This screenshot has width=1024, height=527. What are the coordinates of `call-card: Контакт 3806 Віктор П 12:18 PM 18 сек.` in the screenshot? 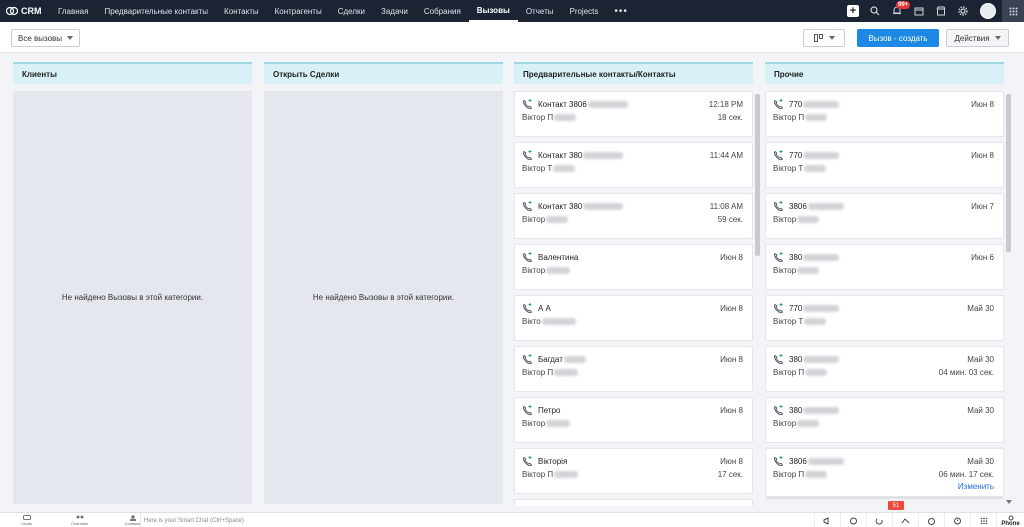 It's located at (633, 114).